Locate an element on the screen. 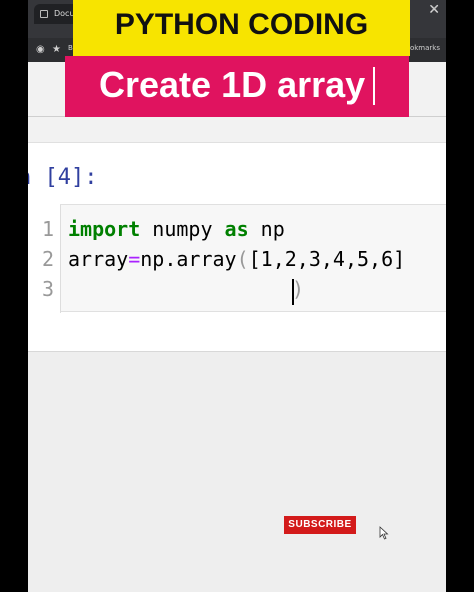  line-number: 3 is located at coordinates (47, 289).